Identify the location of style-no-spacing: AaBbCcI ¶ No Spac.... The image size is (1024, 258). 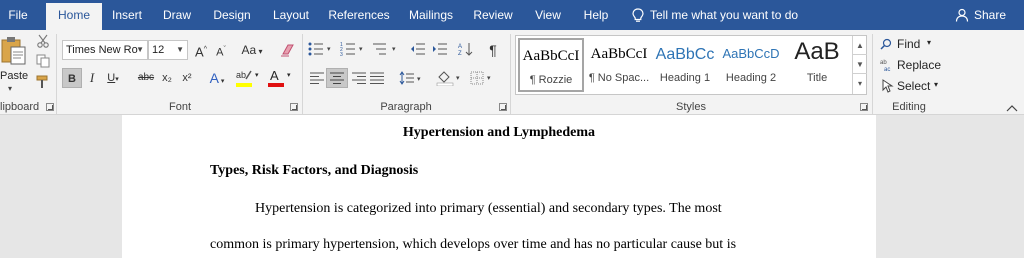
(619, 65).